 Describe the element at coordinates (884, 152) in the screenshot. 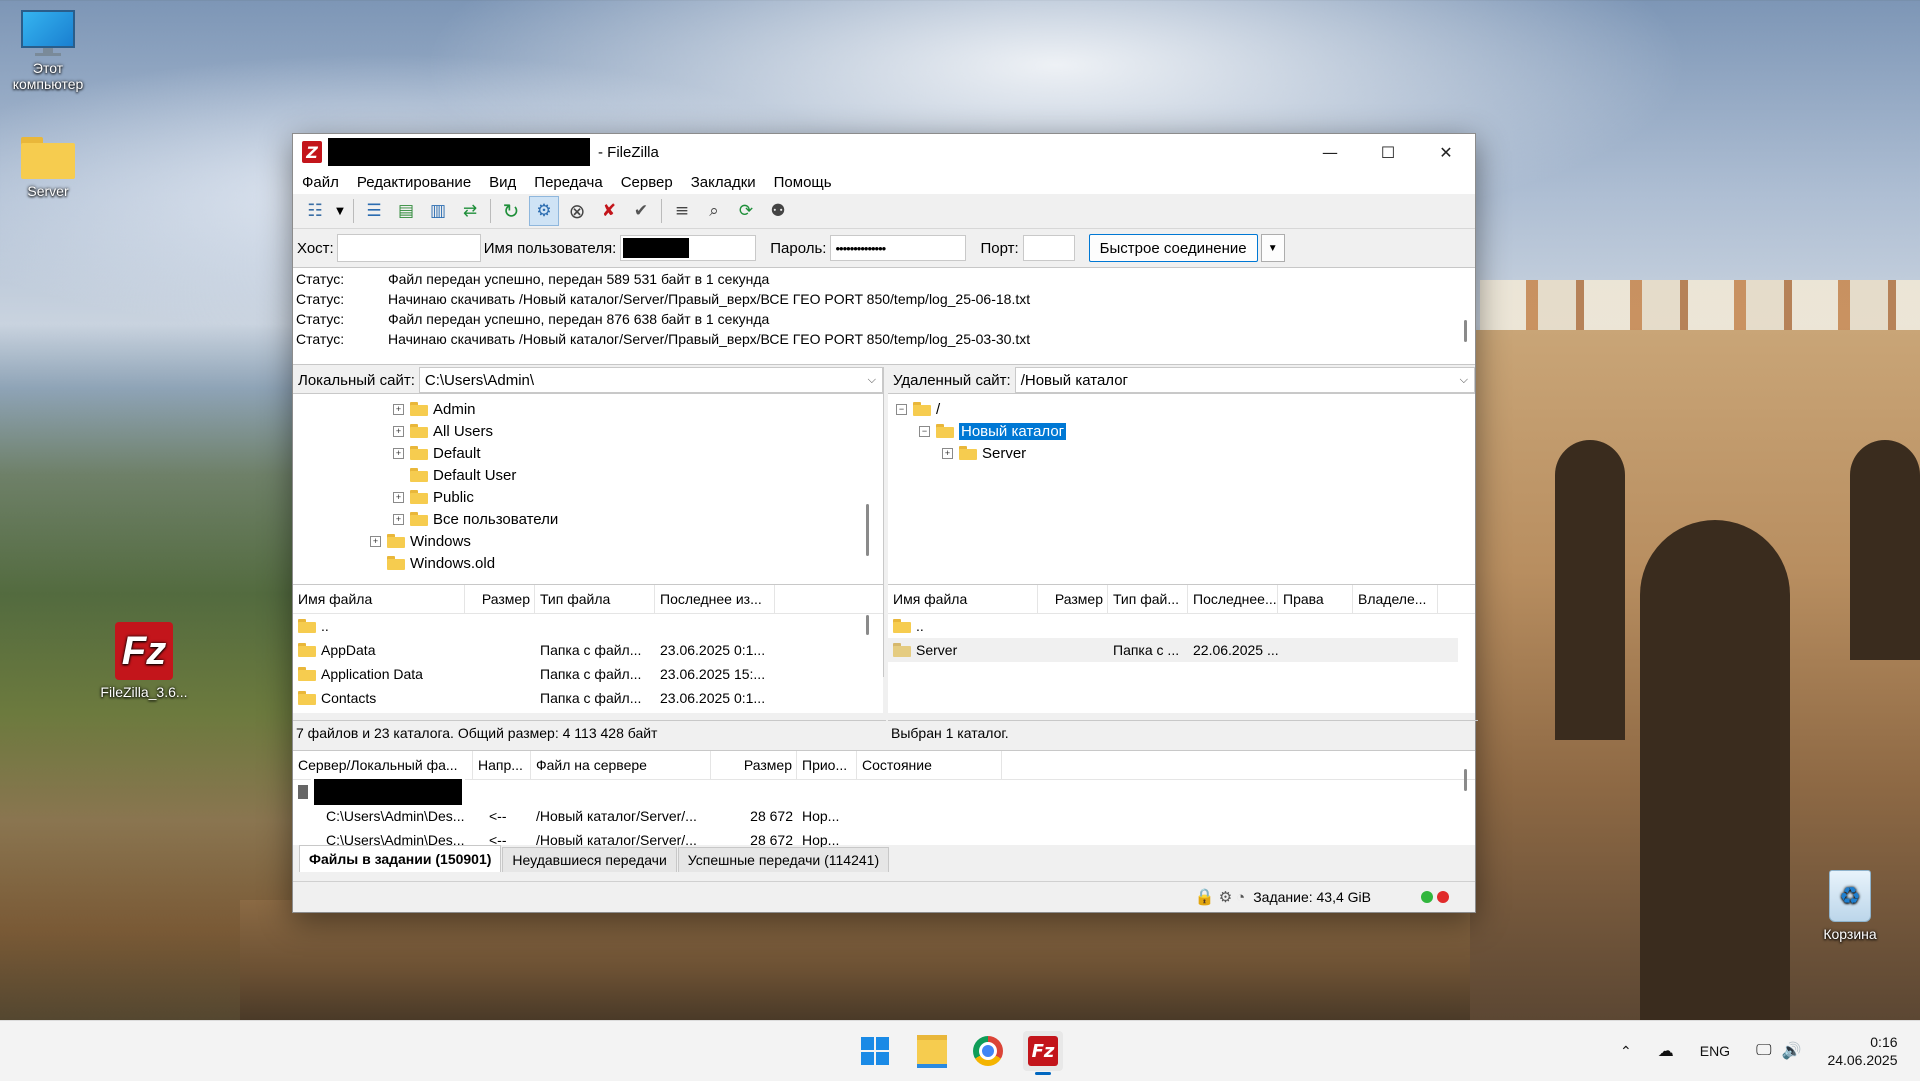

I see `title-bar: Z - FileZilla — ☐ ✕` at that location.